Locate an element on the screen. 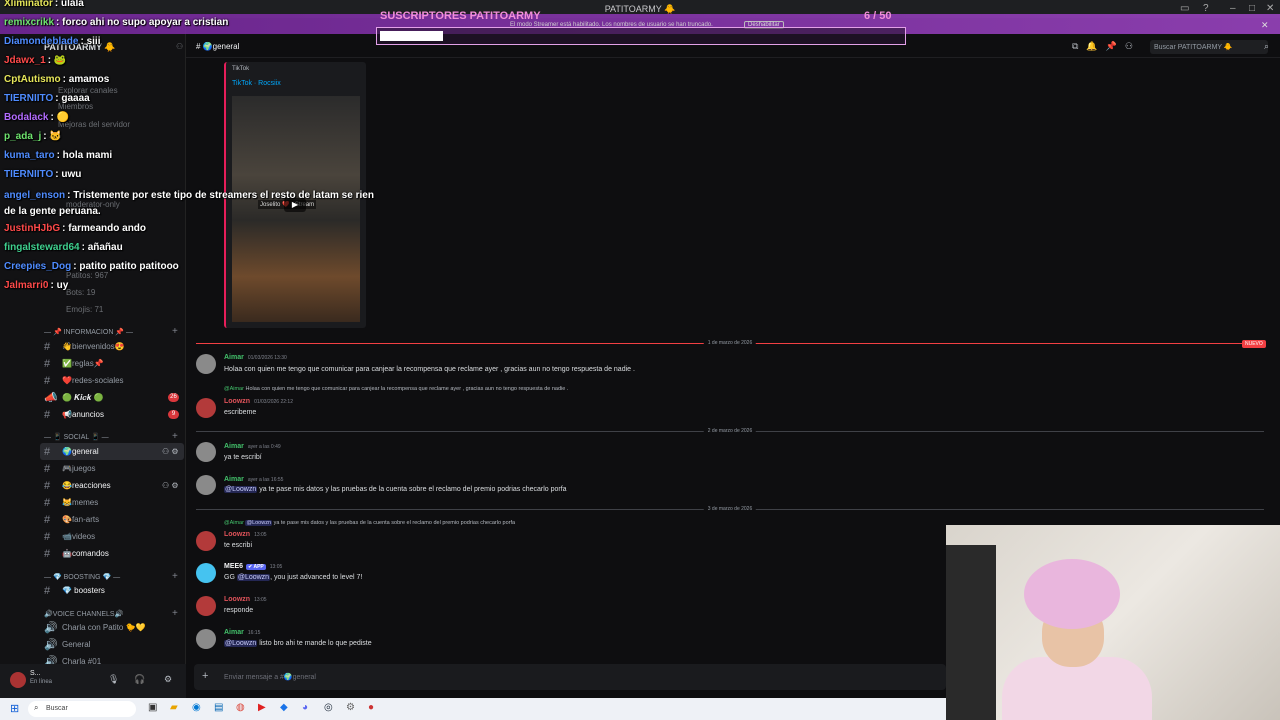 The width and height of the screenshot is (1280, 720). chrome-icon: ◍ is located at coordinates (240, 707).